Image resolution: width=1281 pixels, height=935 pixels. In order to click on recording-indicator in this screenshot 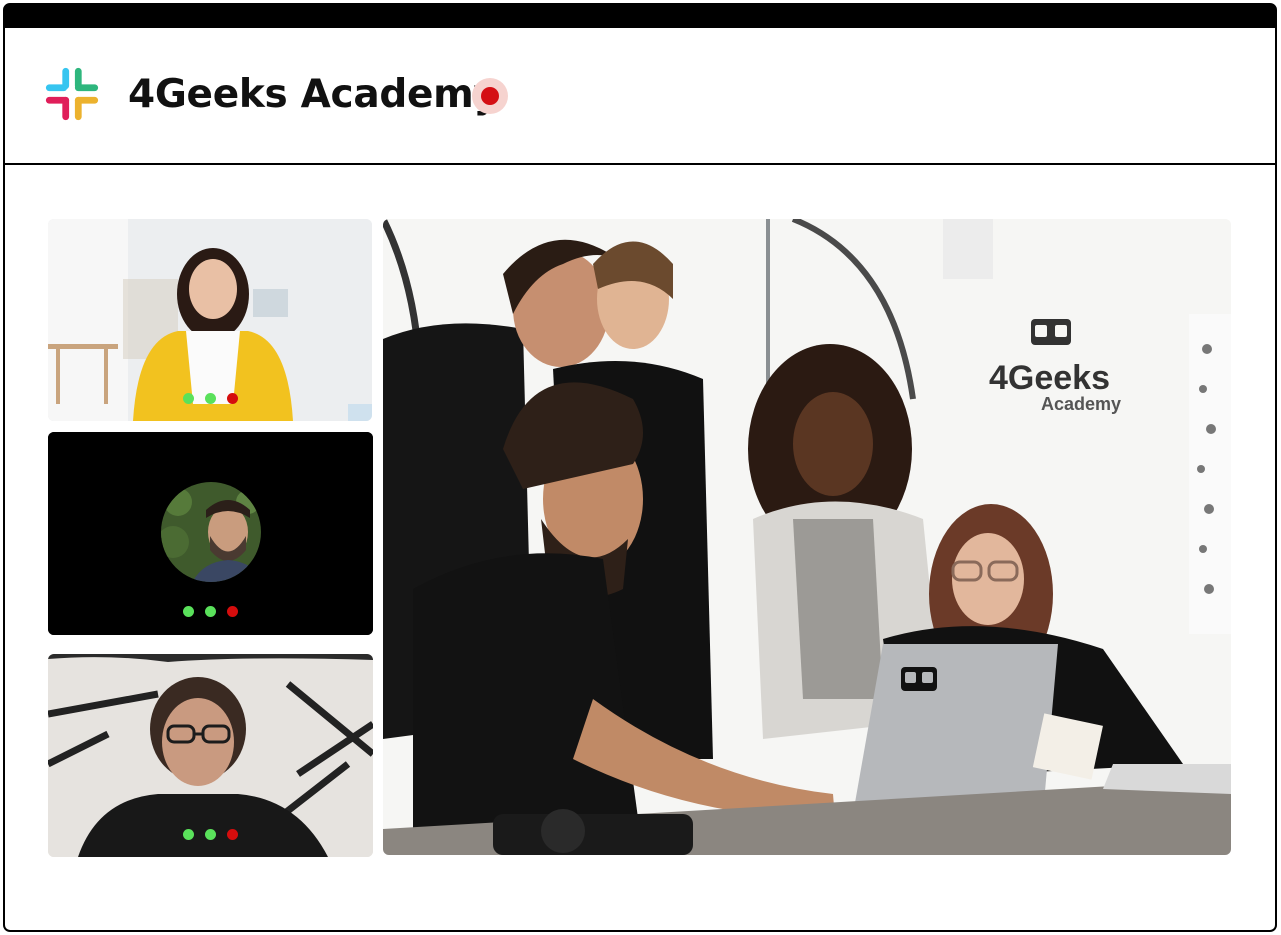, I will do `click(490, 96)`.